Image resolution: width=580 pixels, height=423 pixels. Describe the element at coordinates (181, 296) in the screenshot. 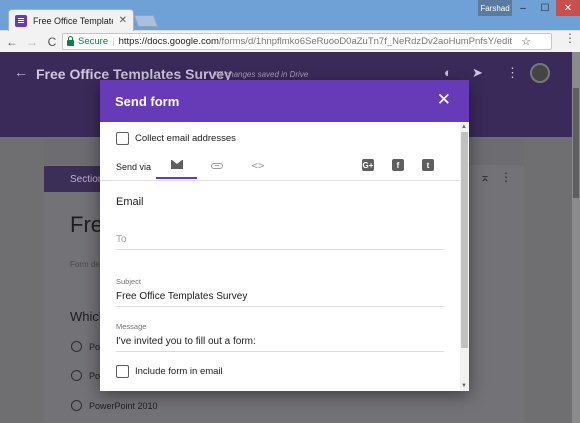

I see `subject-field: Free Office Templates Survey` at that location.